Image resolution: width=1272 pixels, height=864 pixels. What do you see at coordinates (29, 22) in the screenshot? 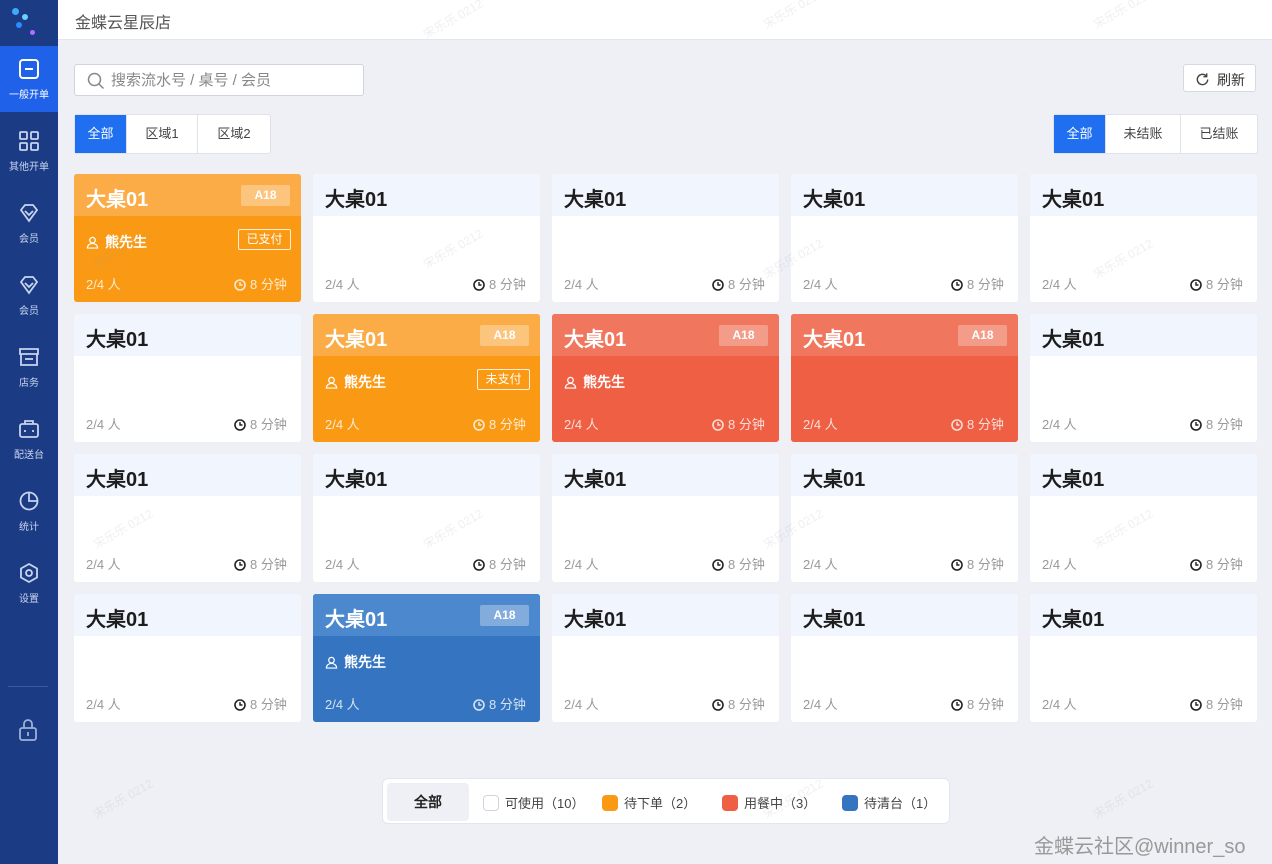
I see `logo-icon` at bounding box center [29, 22].